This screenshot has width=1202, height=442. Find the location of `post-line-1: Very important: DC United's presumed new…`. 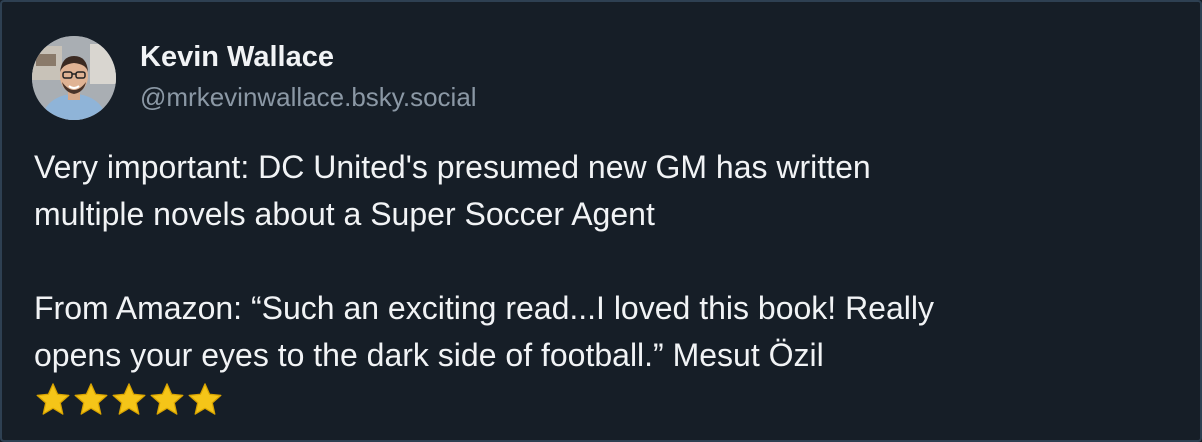

post-line-1: Very important: DC United's presumed new… is located at coordinates (452, 167).